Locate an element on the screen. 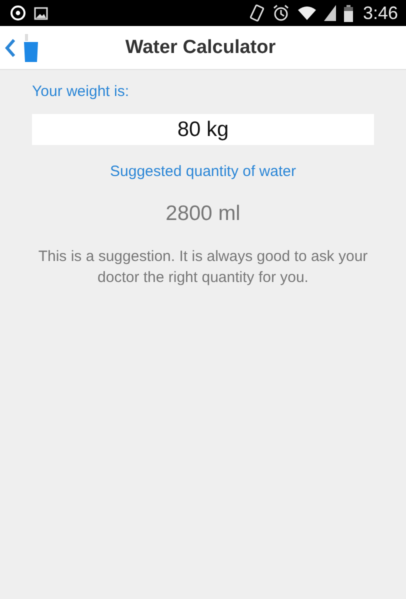 The height and width of the screenshot is (599, 406). water-amount: 2800 ml is located at coordinates (203, 214).